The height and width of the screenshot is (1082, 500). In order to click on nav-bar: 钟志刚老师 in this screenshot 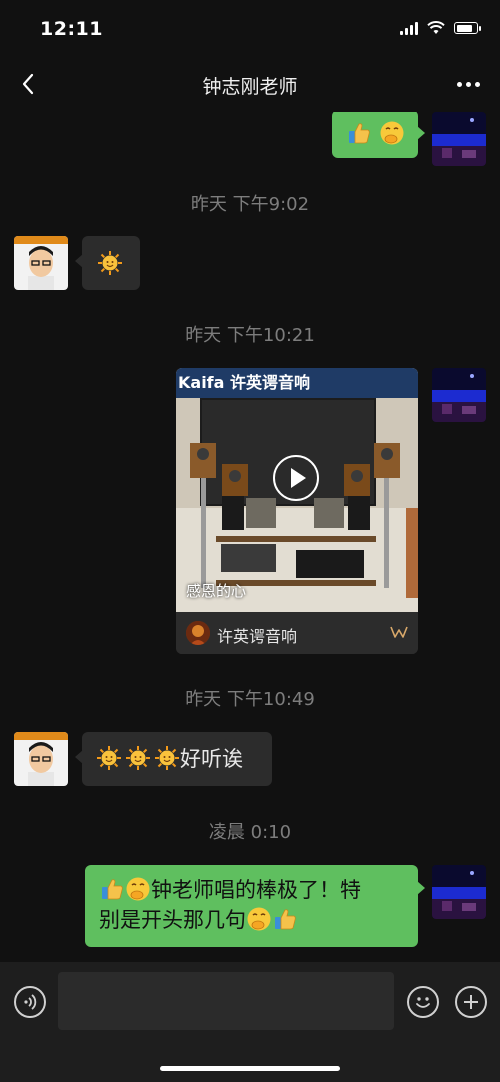, I will do `click(250, 84)`.